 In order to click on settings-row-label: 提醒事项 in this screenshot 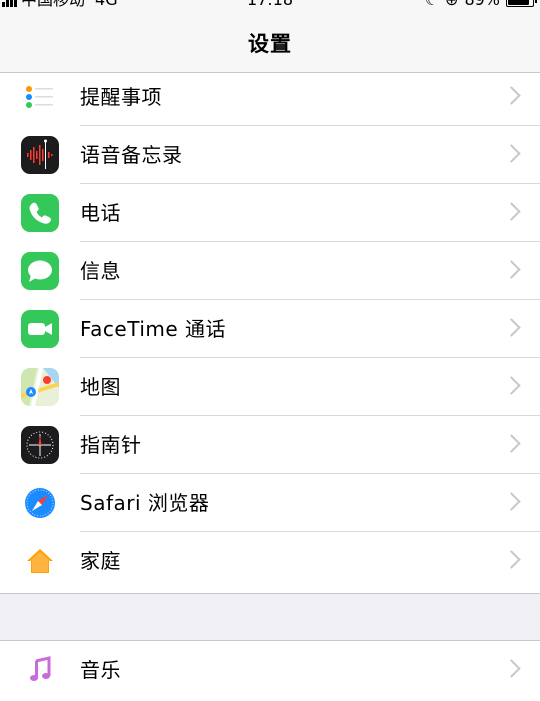, I will do `click(121, 97)`.